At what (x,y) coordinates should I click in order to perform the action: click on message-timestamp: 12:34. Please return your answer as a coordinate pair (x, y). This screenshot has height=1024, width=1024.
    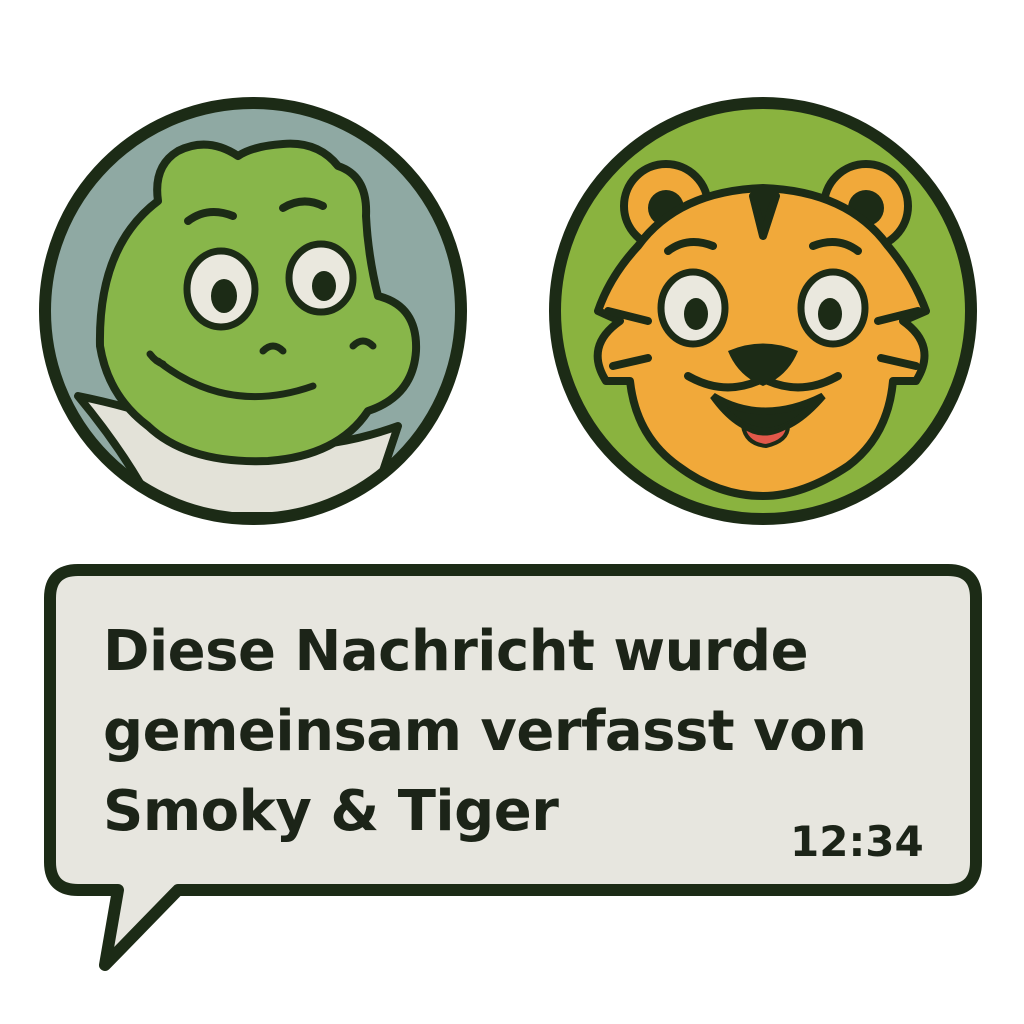
    Looking at the image, I should click on (857, 841).